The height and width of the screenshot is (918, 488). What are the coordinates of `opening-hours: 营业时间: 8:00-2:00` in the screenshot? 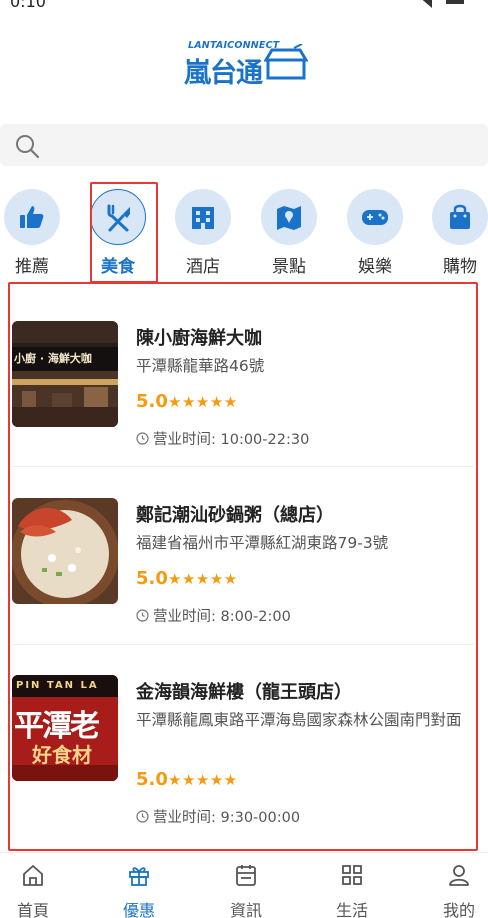 It's located at (213, 615).